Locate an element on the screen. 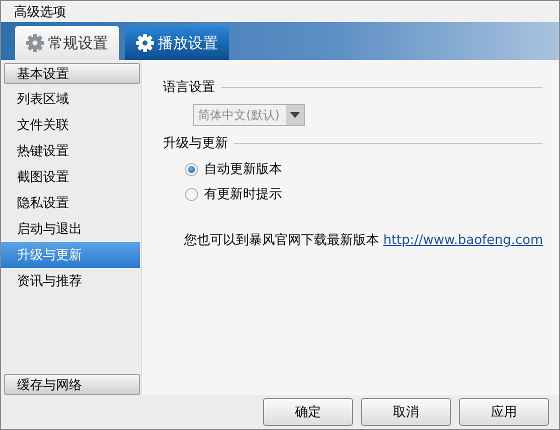 The image size is (560, 430). radio-label: 有更新时提示 is located at coordinates (243, 194).